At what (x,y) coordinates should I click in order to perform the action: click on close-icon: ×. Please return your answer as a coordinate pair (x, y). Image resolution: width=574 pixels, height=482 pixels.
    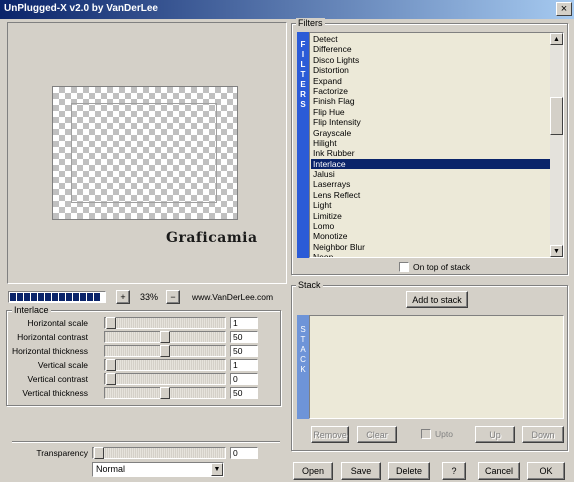
    Looking at the image, I should click on (564, 9).